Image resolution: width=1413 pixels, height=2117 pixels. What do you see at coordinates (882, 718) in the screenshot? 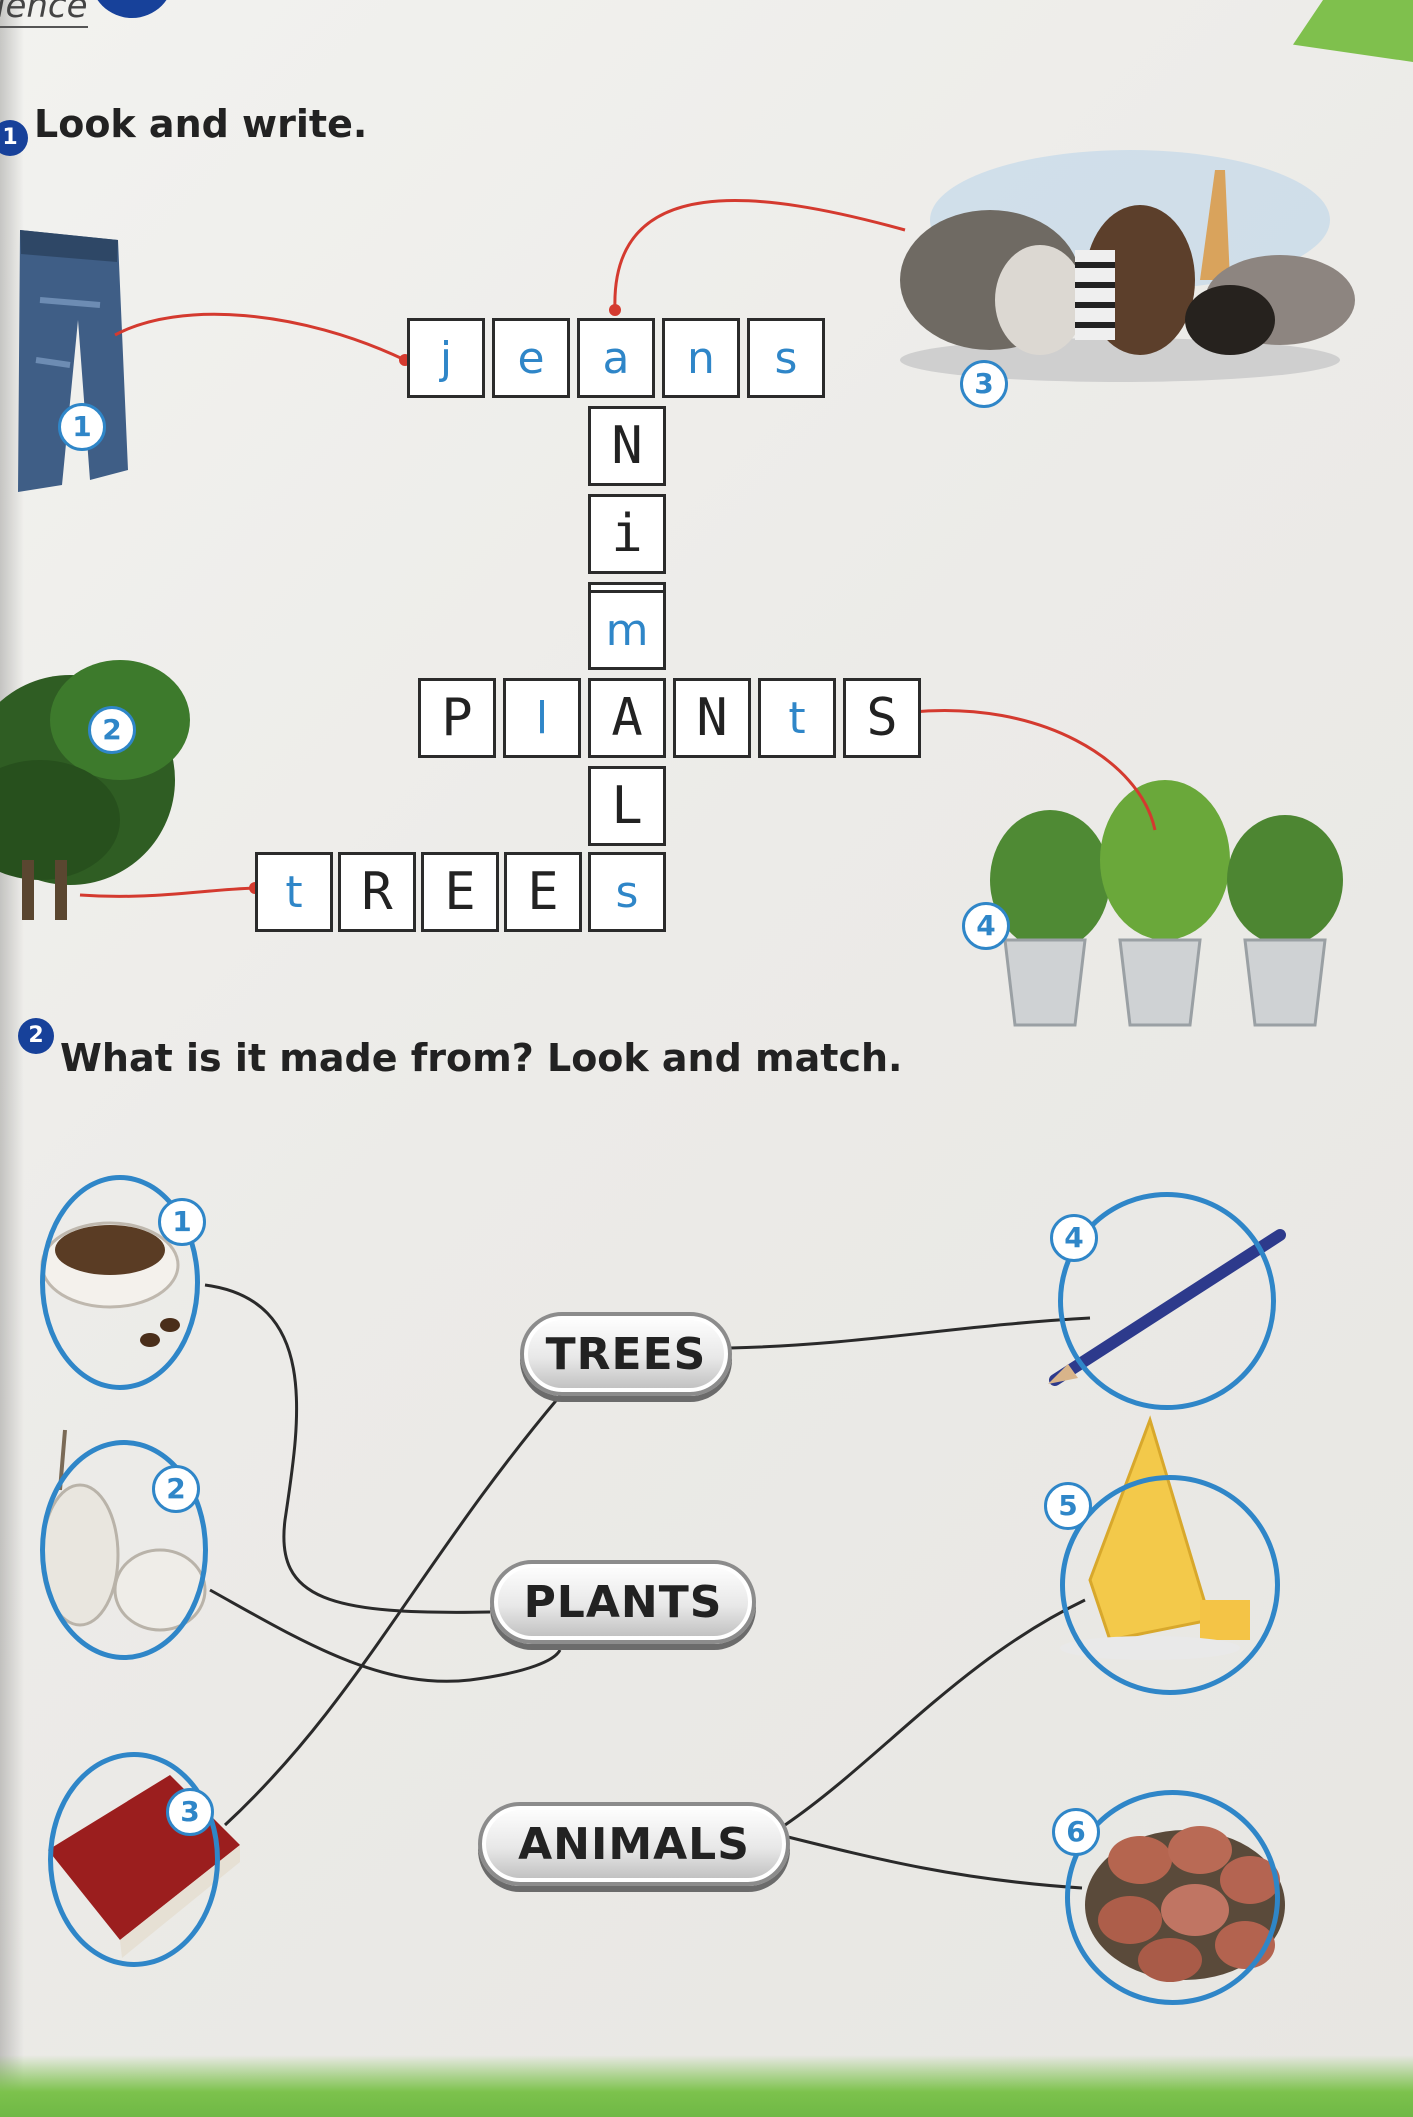
I see `crossword-cell: S` at bounding box center [882, 718].